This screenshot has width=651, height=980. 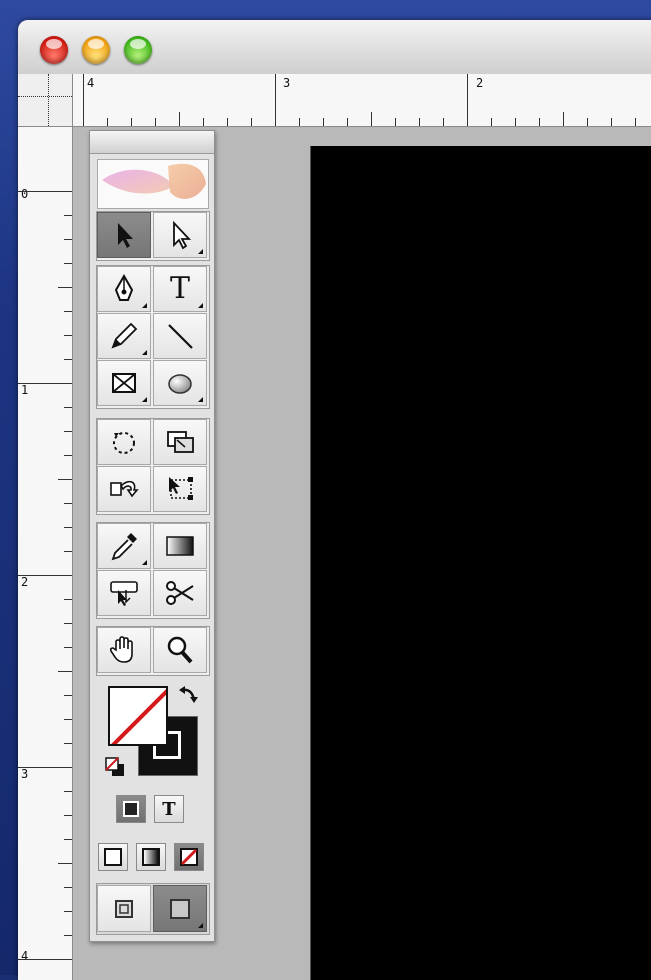 I want to click on hand-tool, so click(x=124, y=650).